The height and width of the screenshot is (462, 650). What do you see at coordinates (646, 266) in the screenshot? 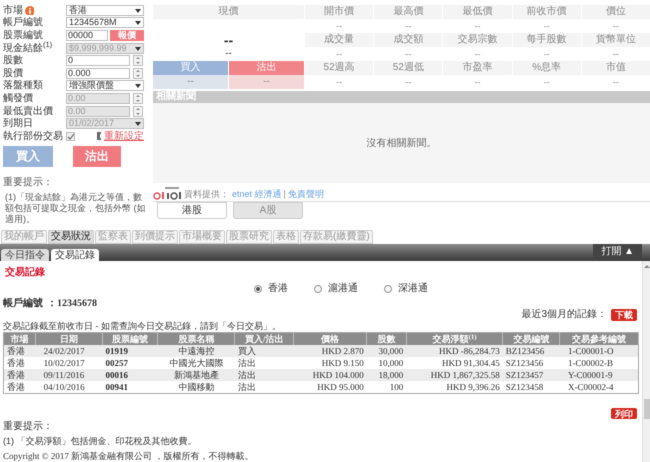
I see `up-arrow-icon` at bounding box center [646, 266].